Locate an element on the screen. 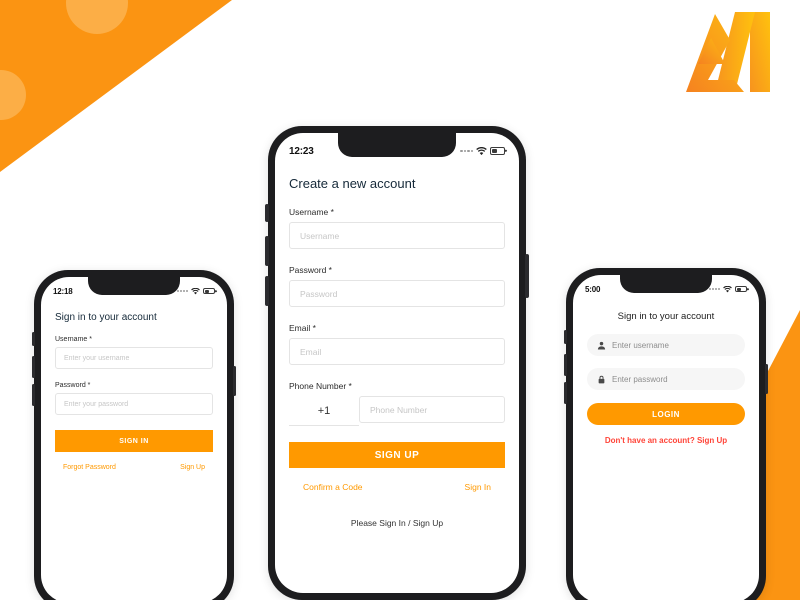 The height and width of the screenshot is (600, 800). sign-in-link: Sign In is located at coordinates (478, 487).